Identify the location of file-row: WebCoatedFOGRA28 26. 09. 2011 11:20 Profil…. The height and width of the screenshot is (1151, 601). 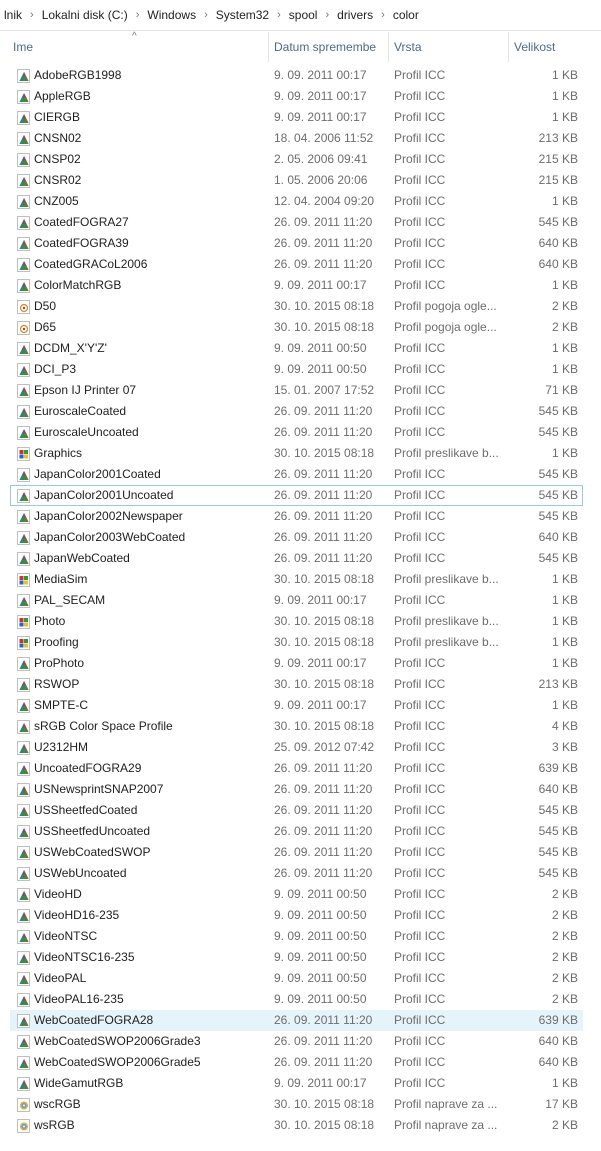
(296, 1020).